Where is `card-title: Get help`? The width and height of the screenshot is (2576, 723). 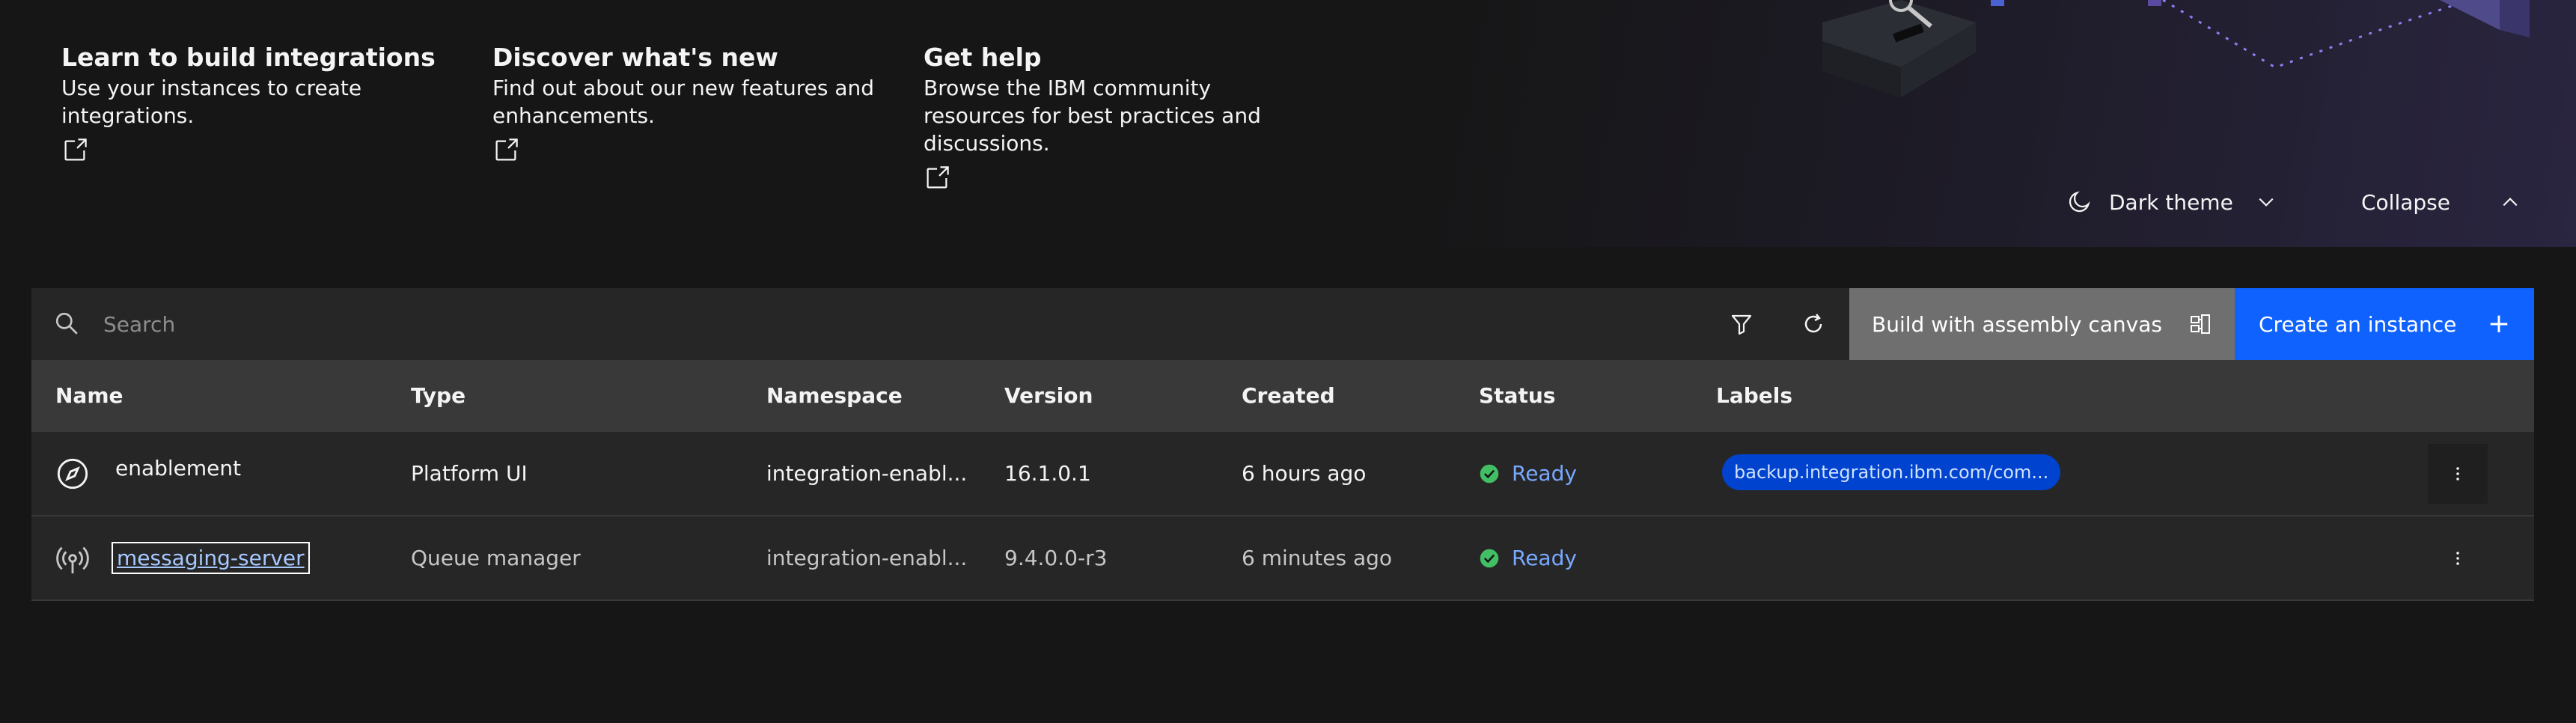 card-title: Get help is located at coordinates (983, 57).